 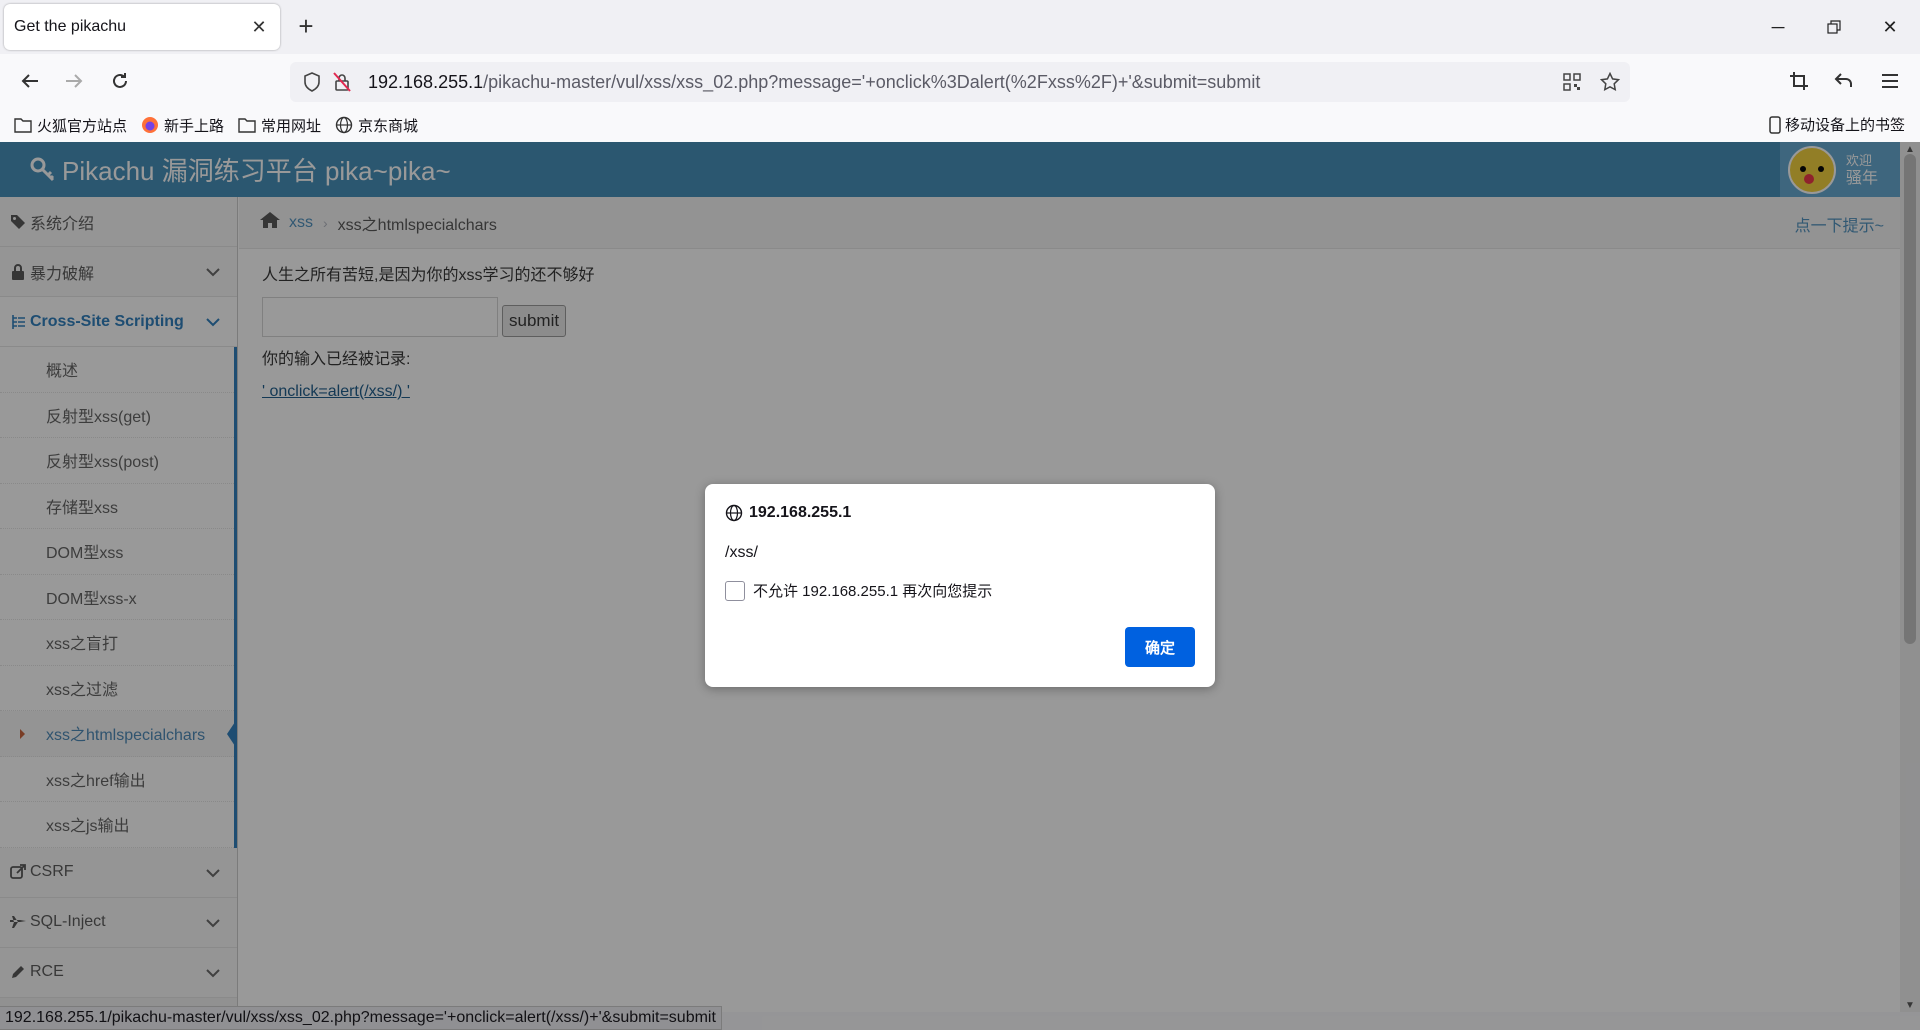 I want to click on reload-icon, so click(x=120, y=81).